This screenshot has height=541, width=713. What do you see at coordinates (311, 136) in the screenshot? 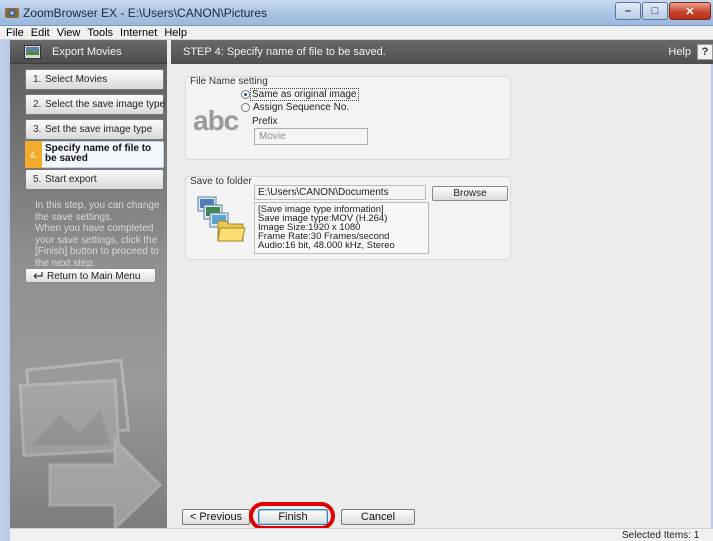
I see `prefix-input: Movie` at bounding box center [311, 136].